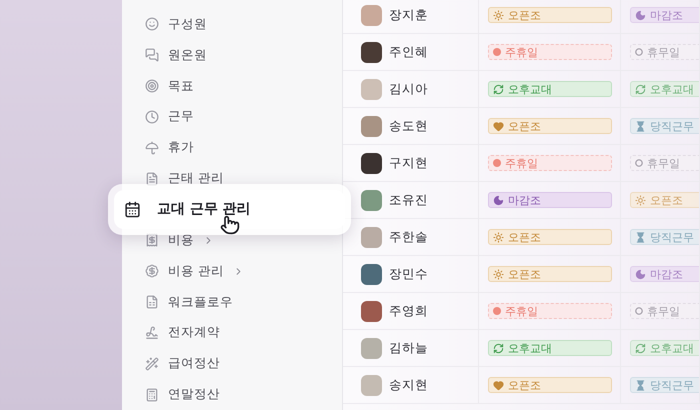 Image resolution: width=700 pixels, height=410 pixels. I want to click on employee-name: 주한솔, so click(408, 237).